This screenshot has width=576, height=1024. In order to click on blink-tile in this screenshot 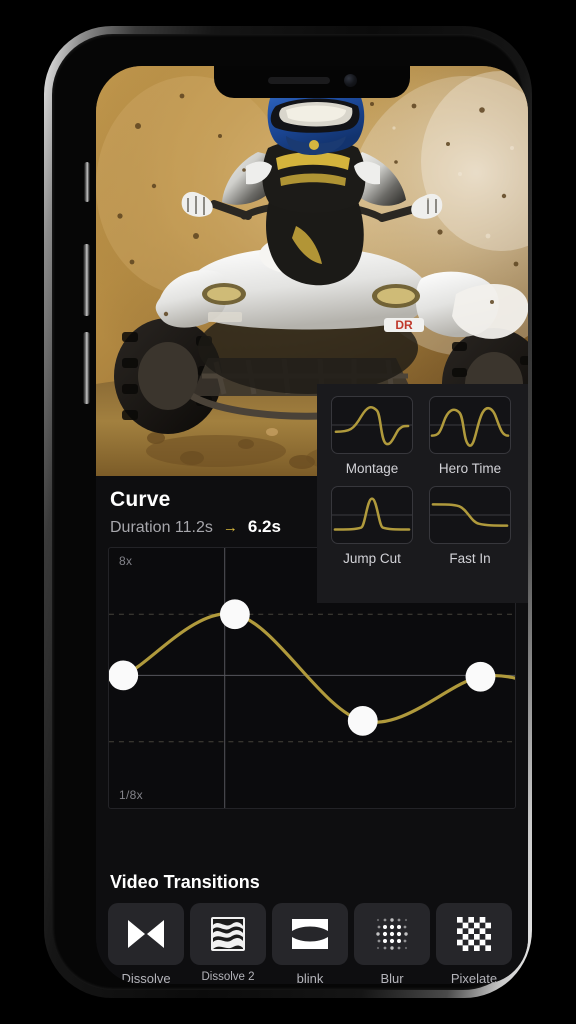, I will do `click(310, 934)`.